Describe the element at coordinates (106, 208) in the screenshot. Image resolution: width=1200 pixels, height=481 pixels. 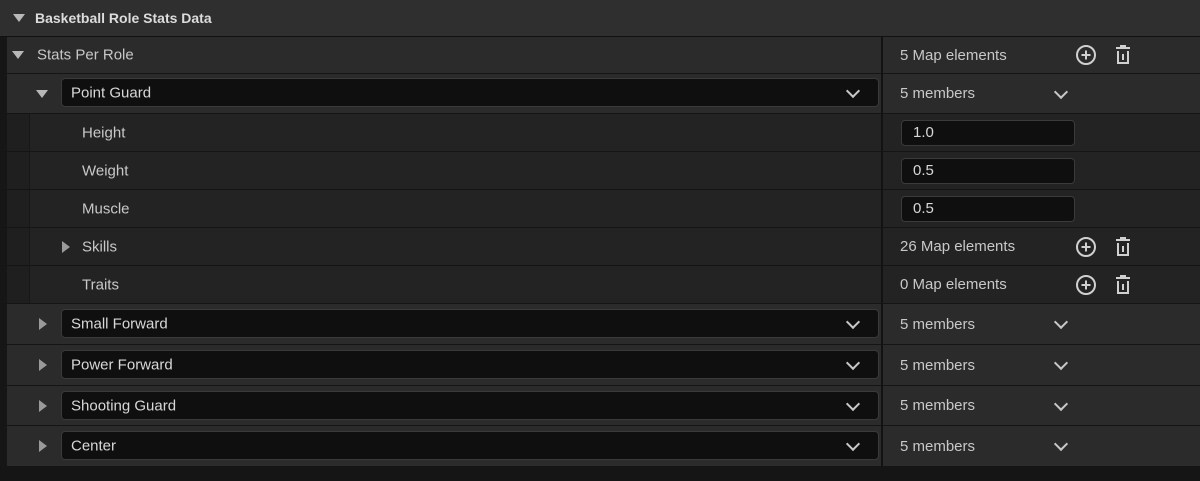
I see `field-label: Muscle` at that location.